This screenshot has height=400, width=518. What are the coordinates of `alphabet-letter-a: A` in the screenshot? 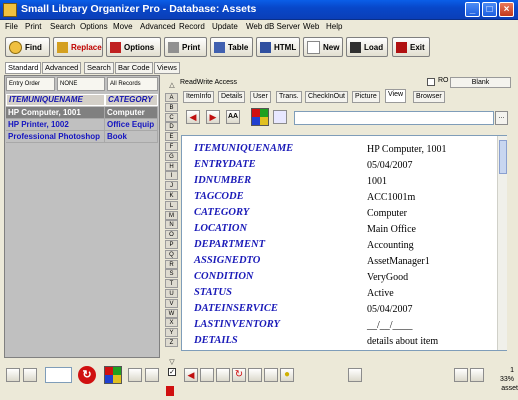 It's located at (171, 97).